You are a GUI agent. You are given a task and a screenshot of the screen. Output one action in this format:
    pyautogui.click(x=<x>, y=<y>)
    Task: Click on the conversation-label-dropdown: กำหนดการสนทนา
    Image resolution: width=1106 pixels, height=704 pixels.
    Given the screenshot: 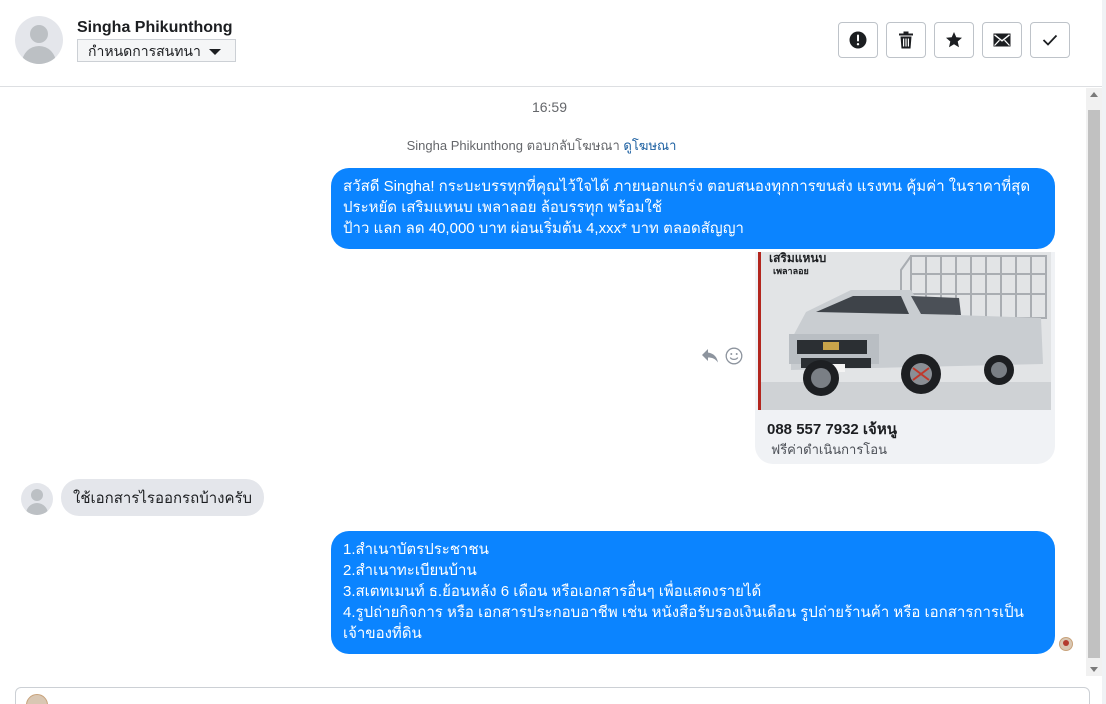 What is the action you would take?
    pyautogui.click(x=156, y=50)
    